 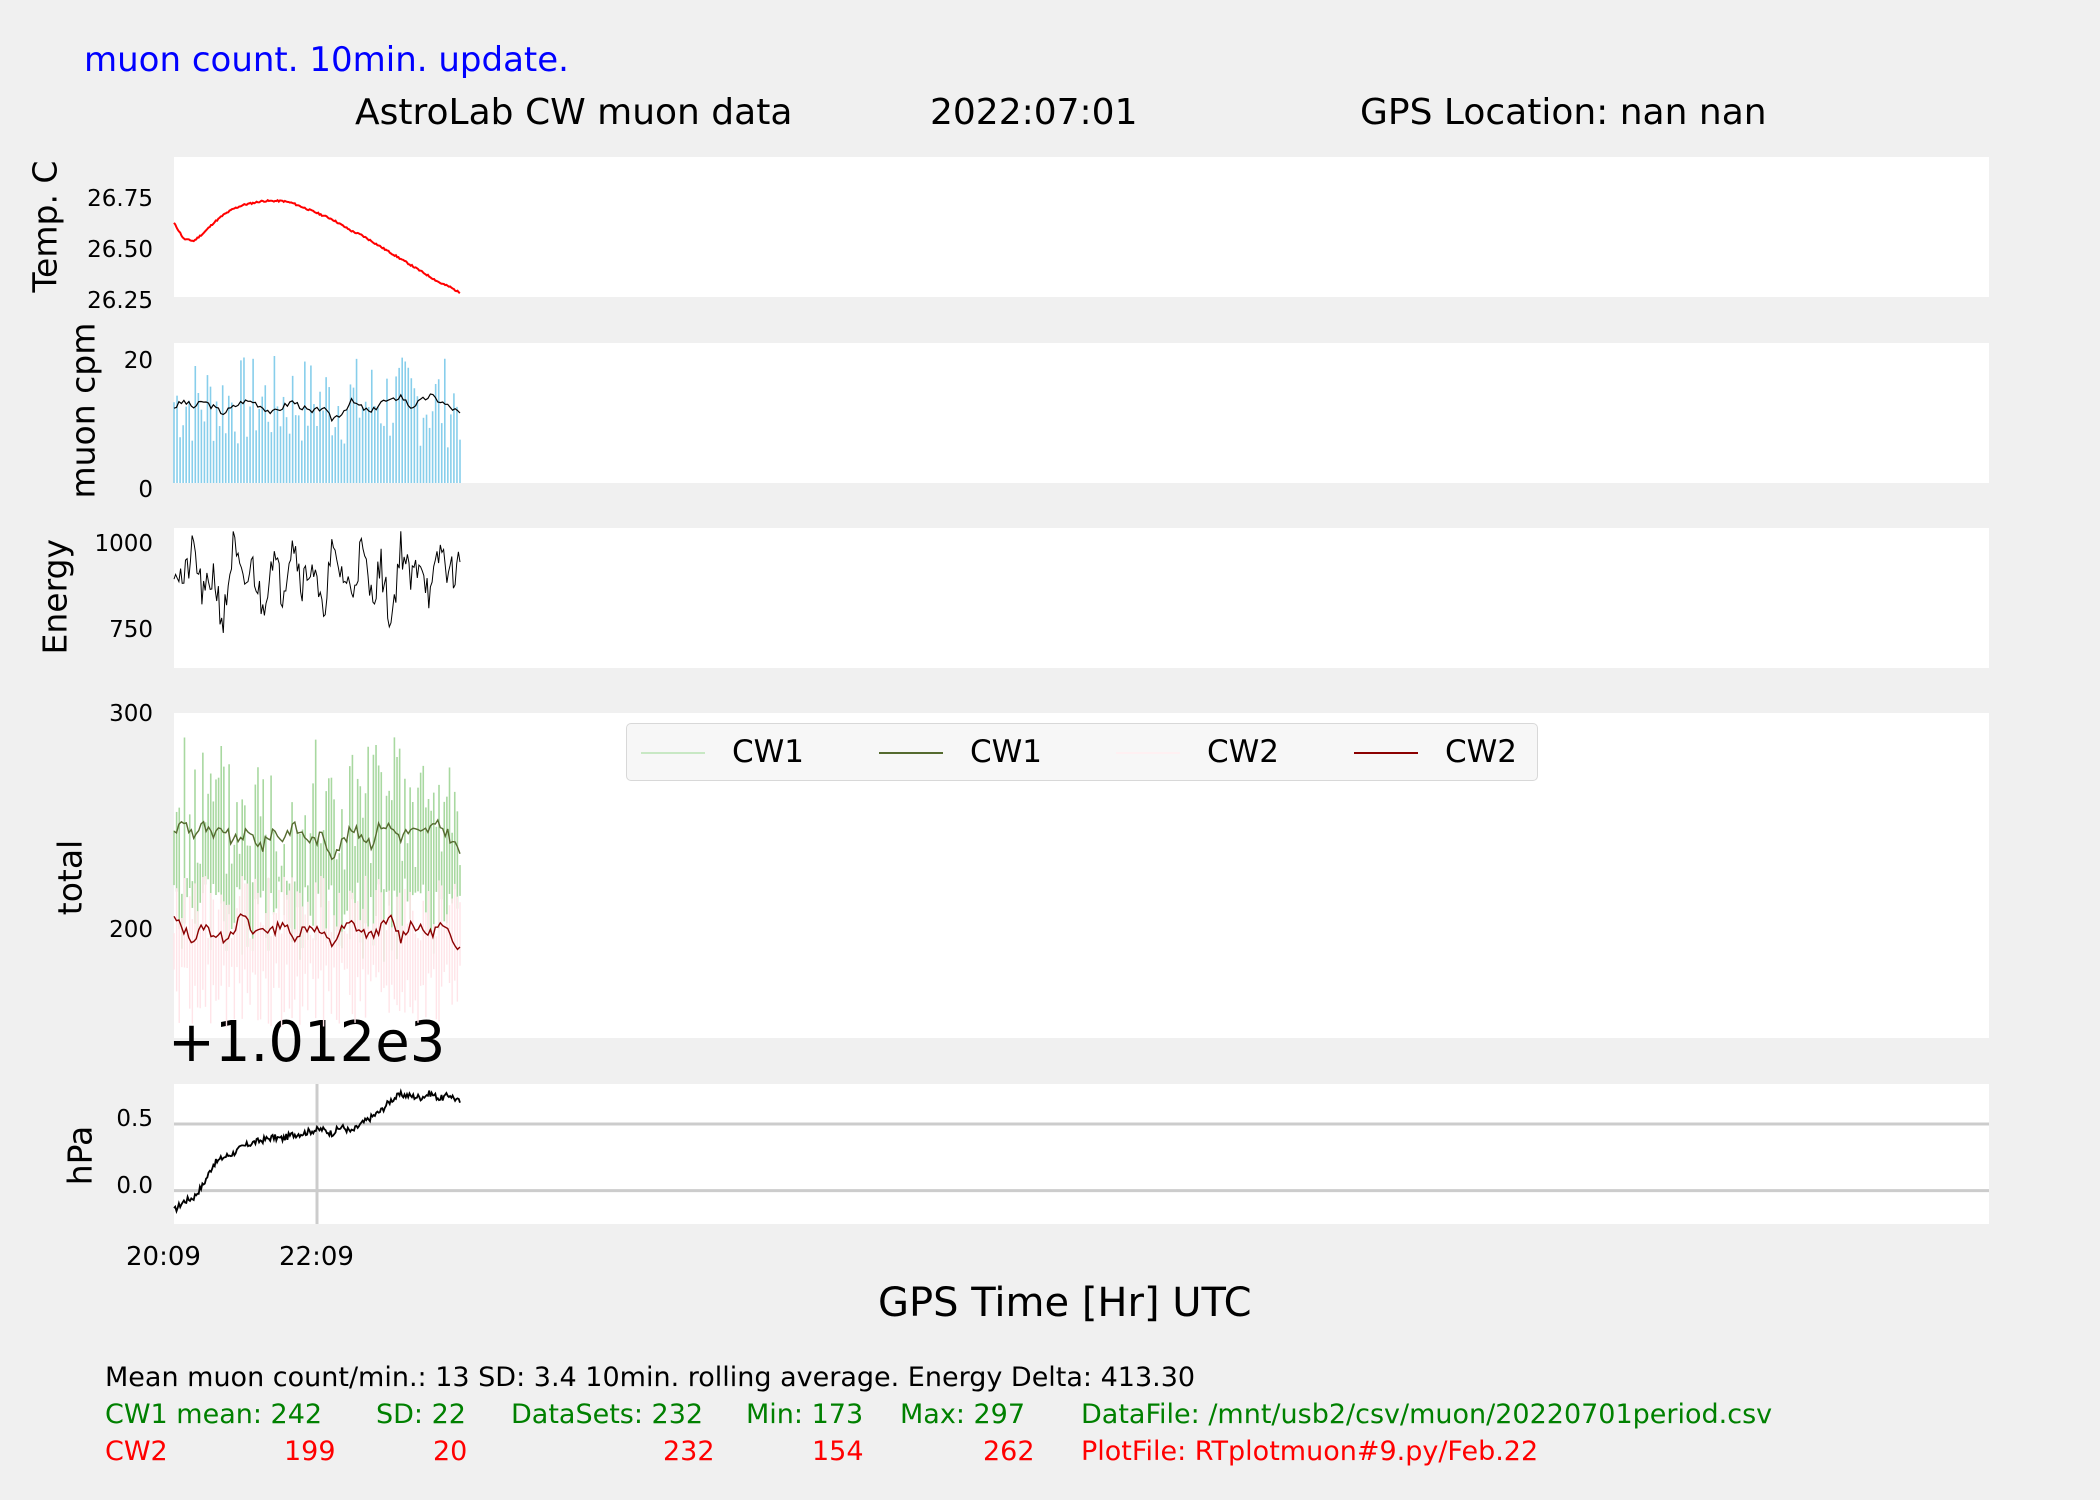 I want to click on cw1-max: Max: 297, so click(x=963, y=1414).